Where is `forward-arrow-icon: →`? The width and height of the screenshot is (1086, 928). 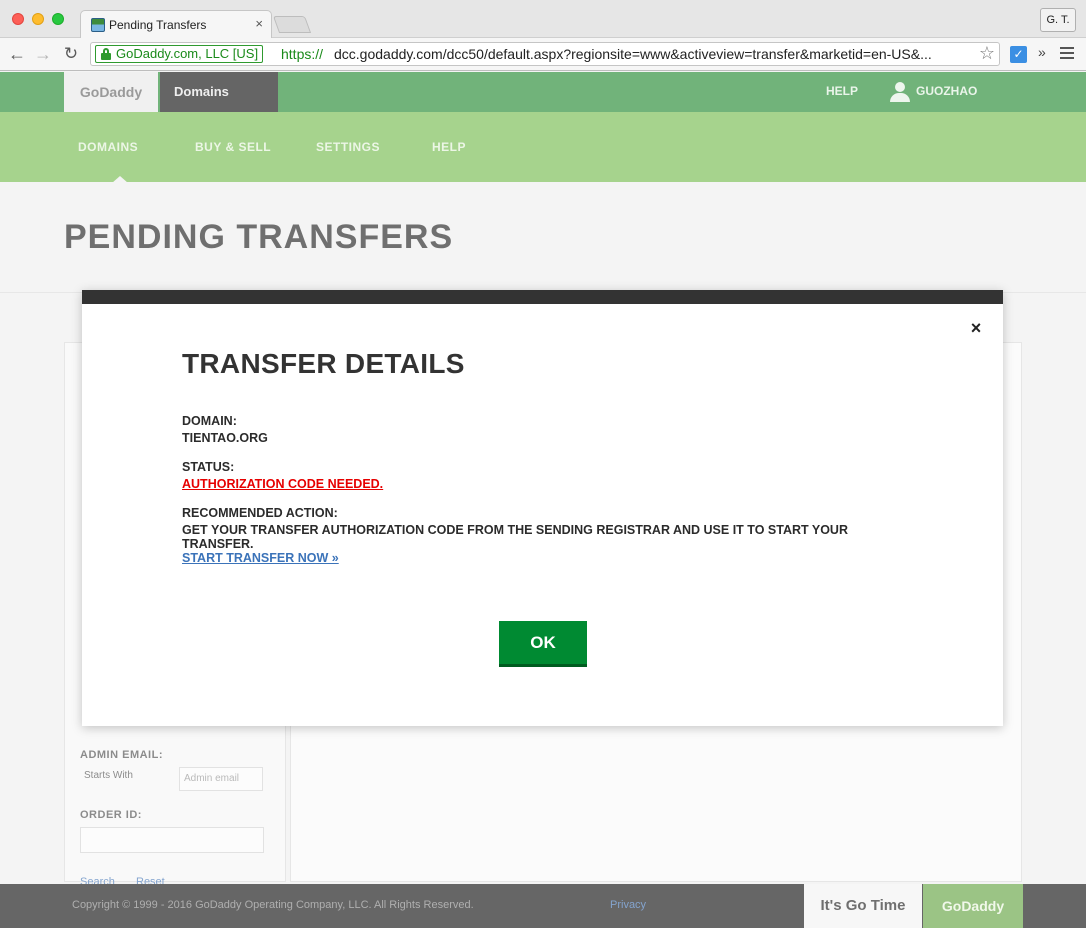
forward-arrow-icon: → is located at coordinates (43, 54).